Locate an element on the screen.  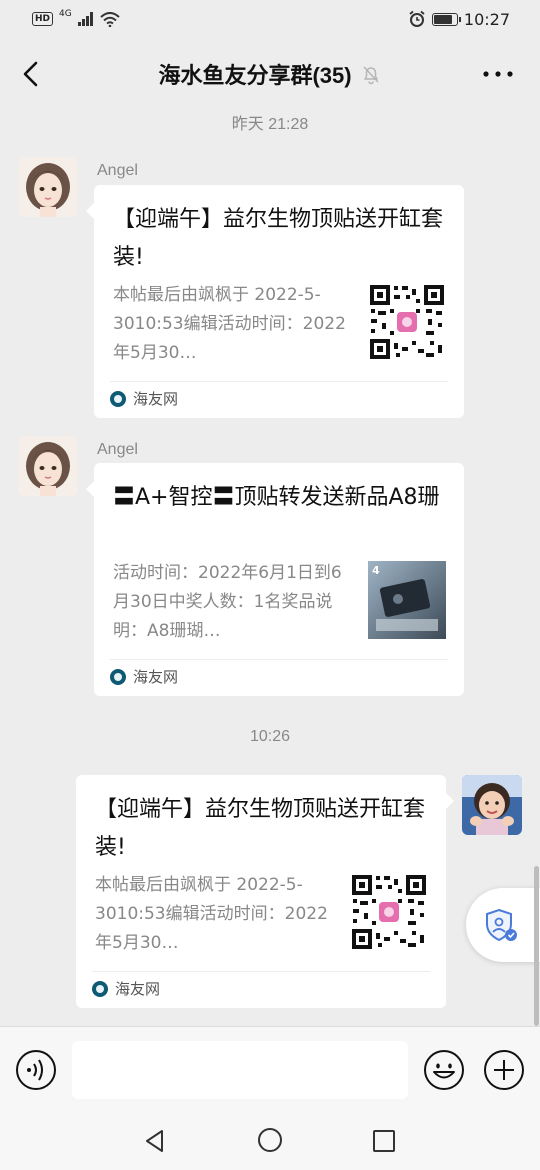
status-time: 10:27 is located at coordinates (486, 19).